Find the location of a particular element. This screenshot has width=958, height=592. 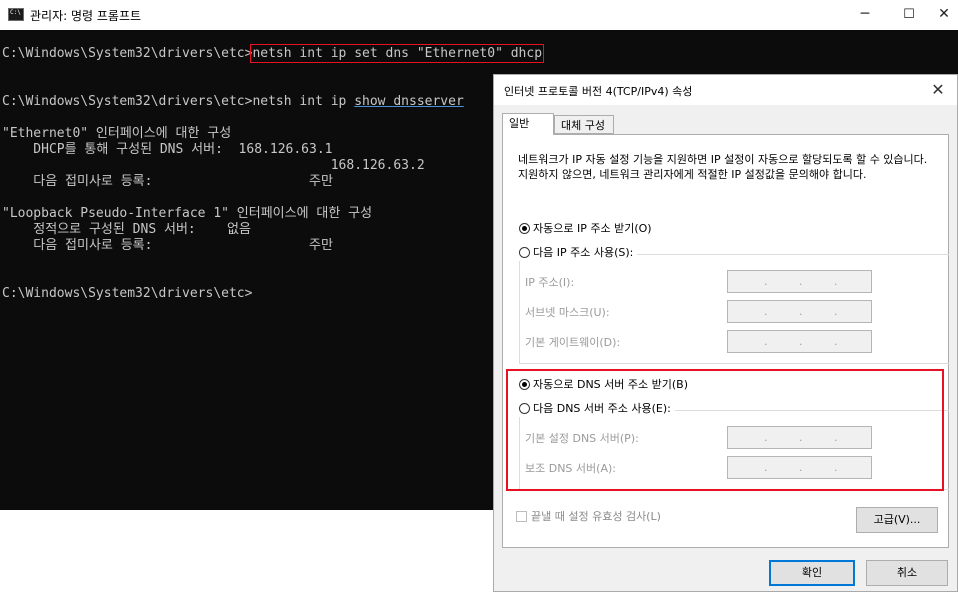

ip-address-label: IP 주소(I): is located at coordinates (550, 282).